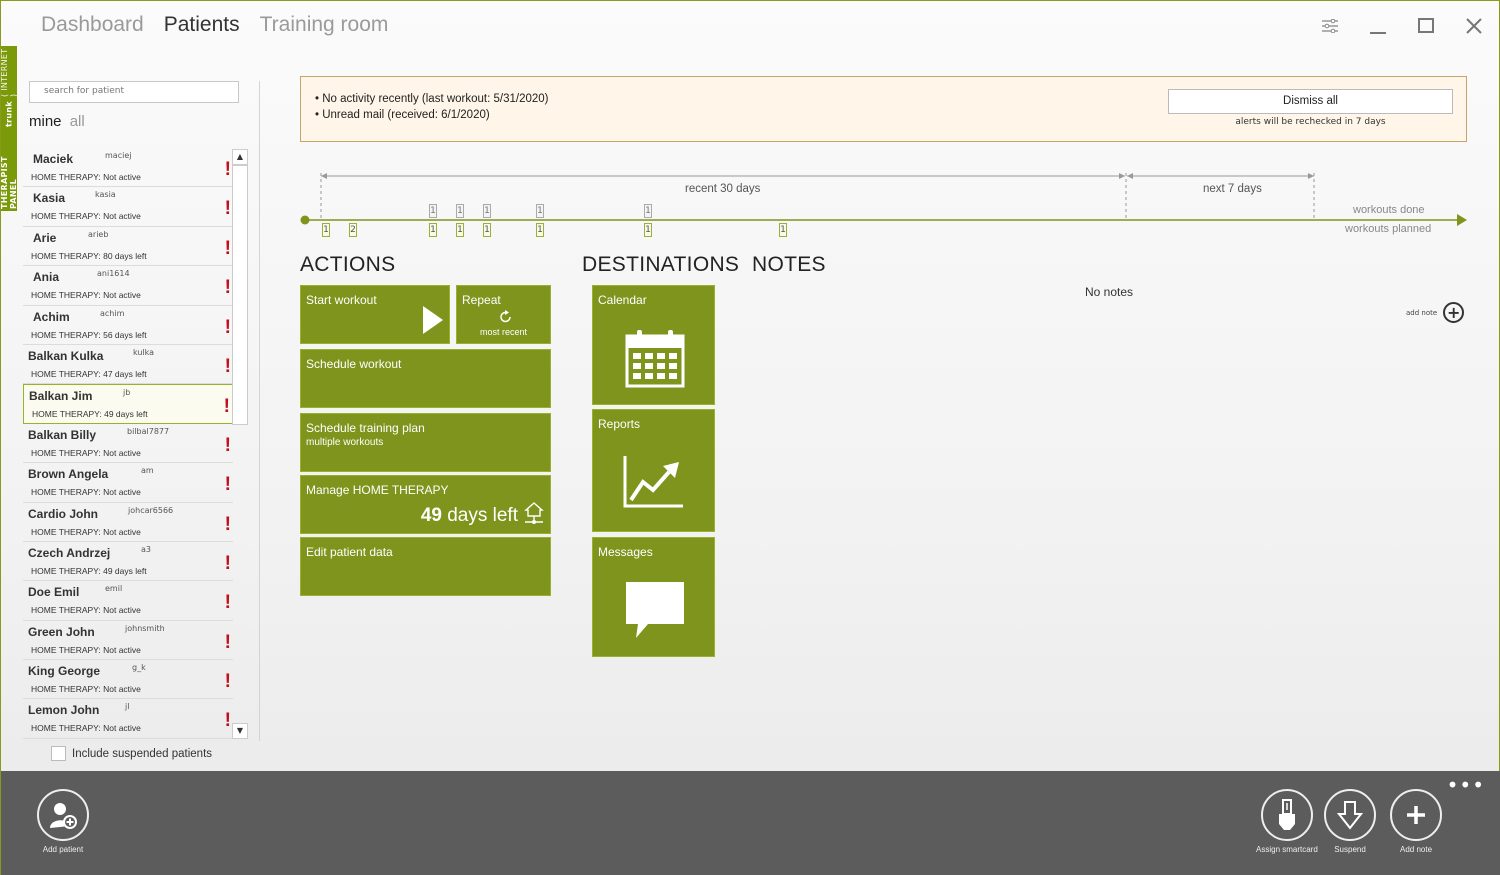  Describe the element at coordinates (1350, 821) in the screenshot. I see `suspend-button: Suspend` at that location.